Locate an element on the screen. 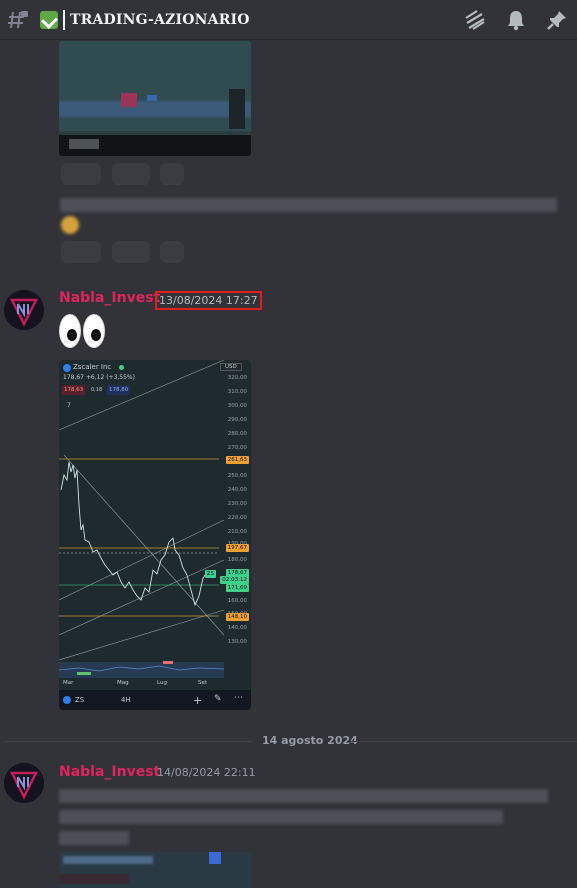  y-axis-label: 240,00 is located at coordinates (237, 490).